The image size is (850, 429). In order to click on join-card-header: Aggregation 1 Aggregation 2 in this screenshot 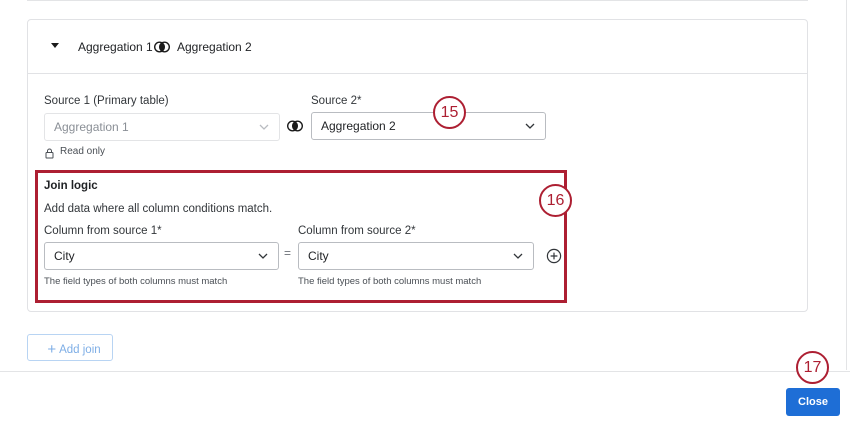, I will do `click(417, 47)`.